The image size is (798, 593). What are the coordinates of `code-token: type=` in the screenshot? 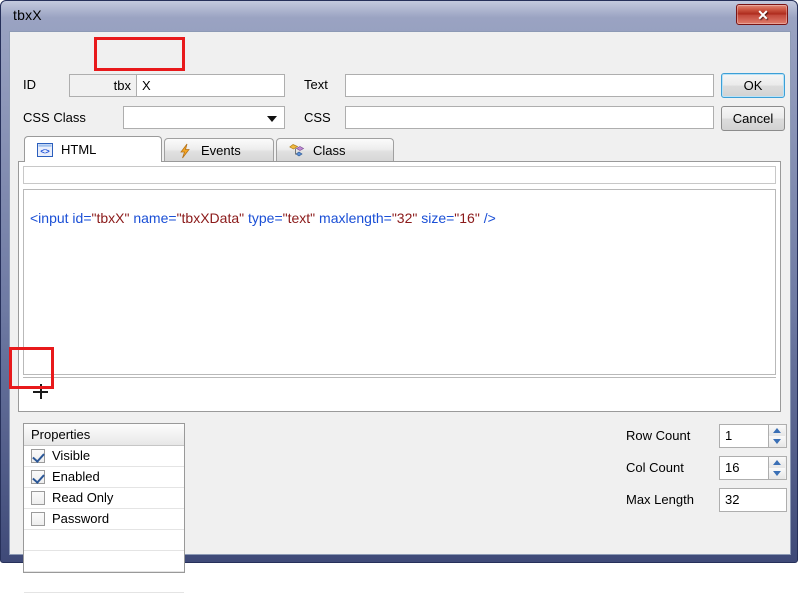 It's located at (263, 218).